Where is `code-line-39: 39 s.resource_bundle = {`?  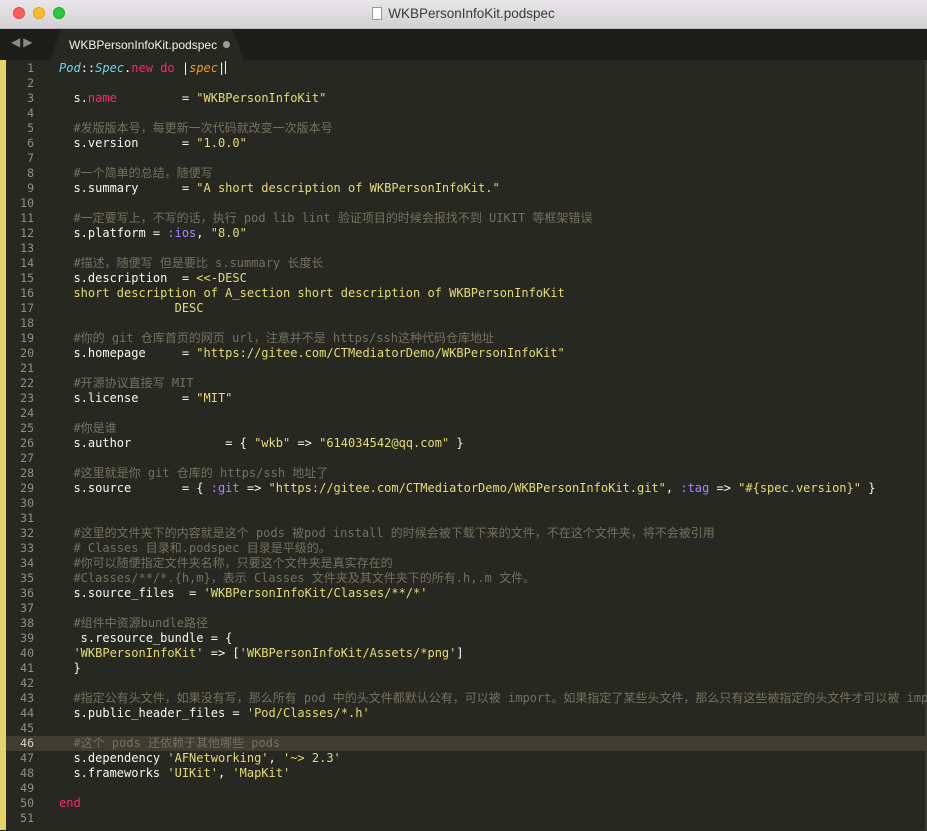
code-line-39: 39 s.resource_bundle = { is located at coordinates (466, 638).